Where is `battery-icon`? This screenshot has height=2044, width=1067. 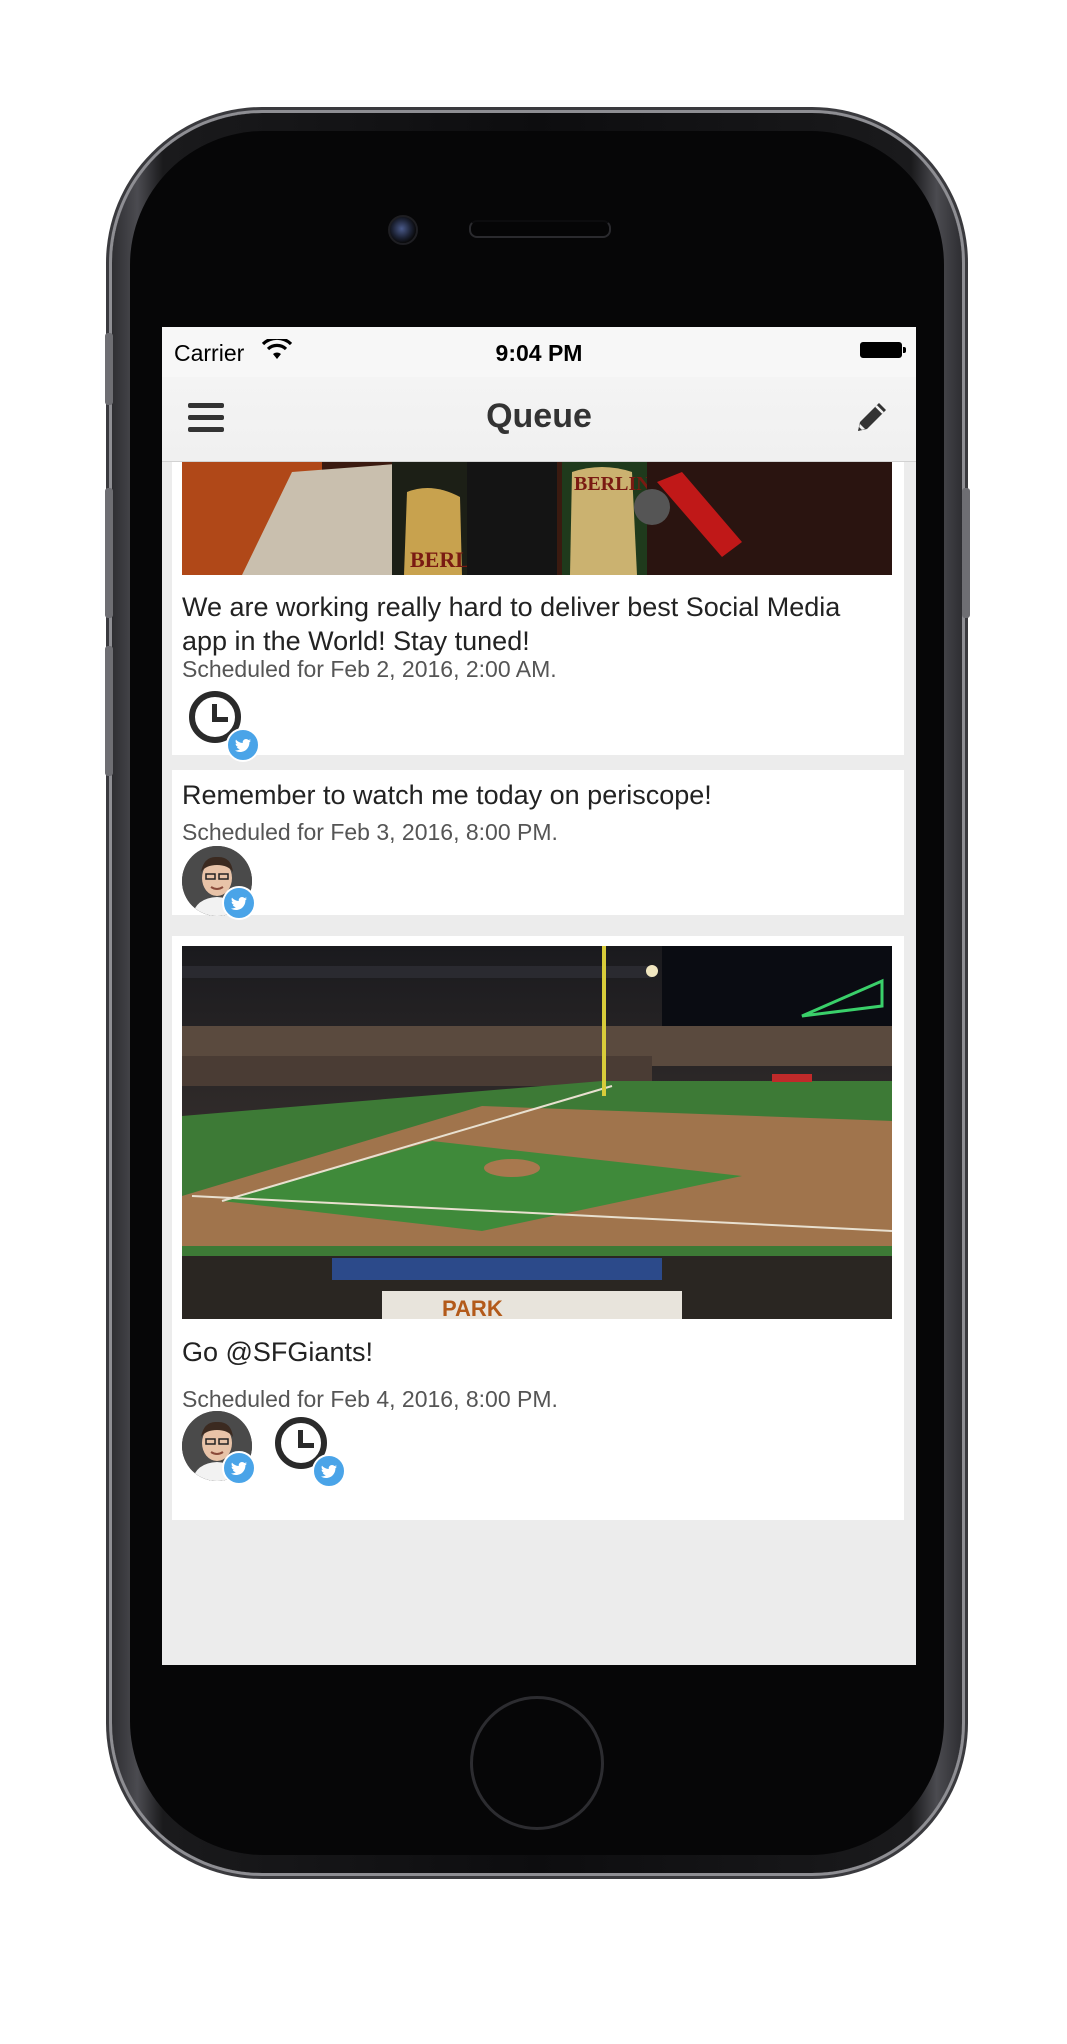
battery-icon is located at coordinates (883, 350).